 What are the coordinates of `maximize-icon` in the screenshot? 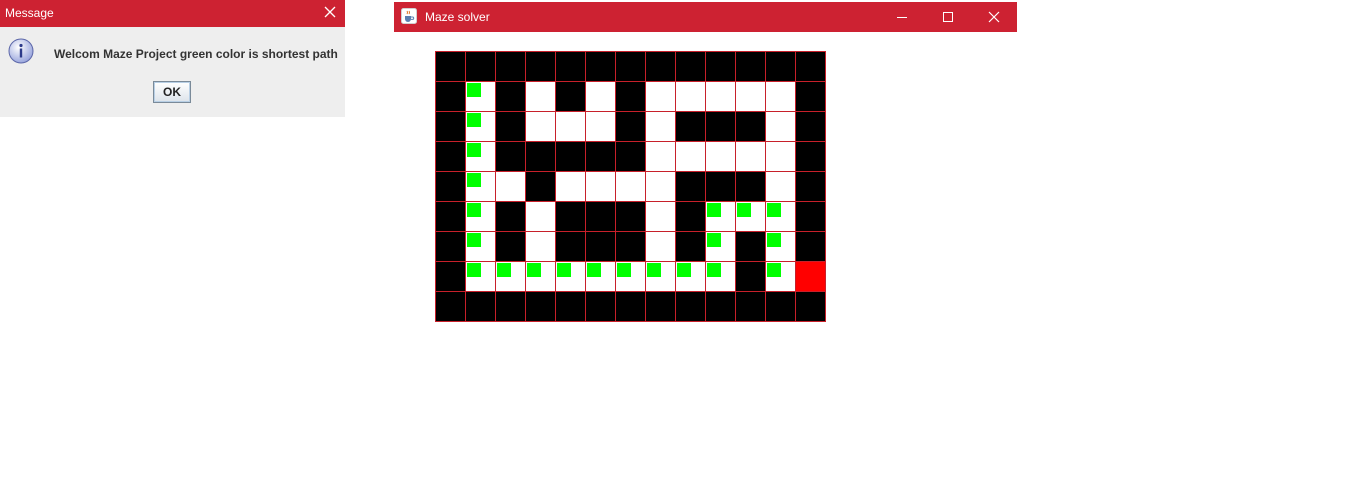 It's located at (948, 17).